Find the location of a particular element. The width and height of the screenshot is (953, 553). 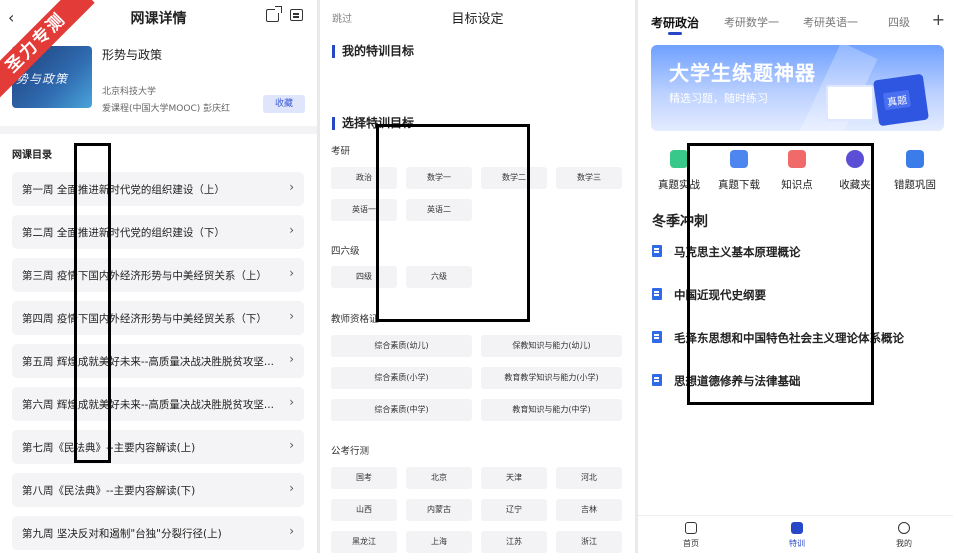

bottom-nav: 首页 特训 我的 is located at coordinates (795, 534).